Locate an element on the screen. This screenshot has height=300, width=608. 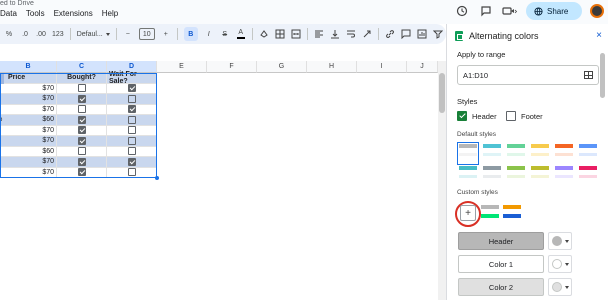
horizontal-align-icon is located at coordinates (319, 34).